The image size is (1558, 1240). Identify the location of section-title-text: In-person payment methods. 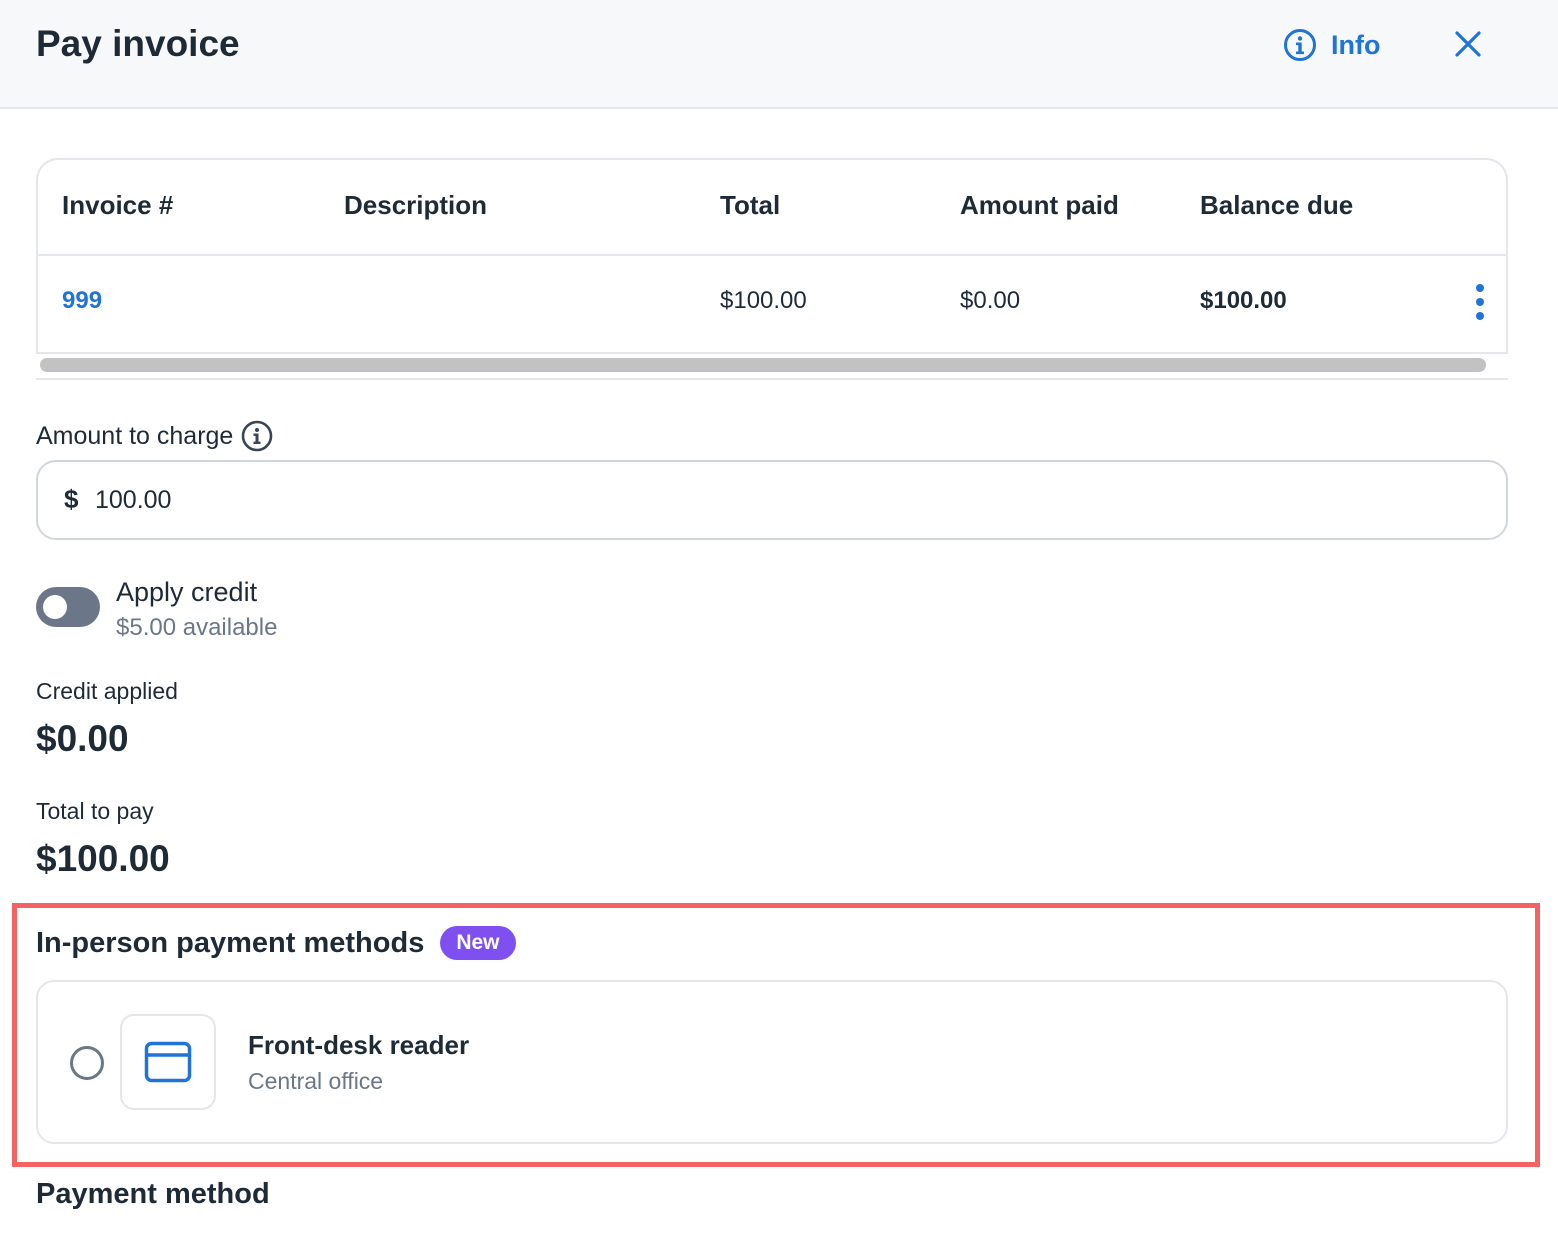
(230, 942).